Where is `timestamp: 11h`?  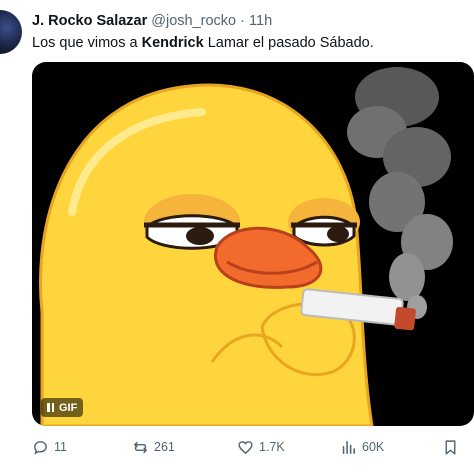 timestamp: 11h is located at coordinates (260, 21).